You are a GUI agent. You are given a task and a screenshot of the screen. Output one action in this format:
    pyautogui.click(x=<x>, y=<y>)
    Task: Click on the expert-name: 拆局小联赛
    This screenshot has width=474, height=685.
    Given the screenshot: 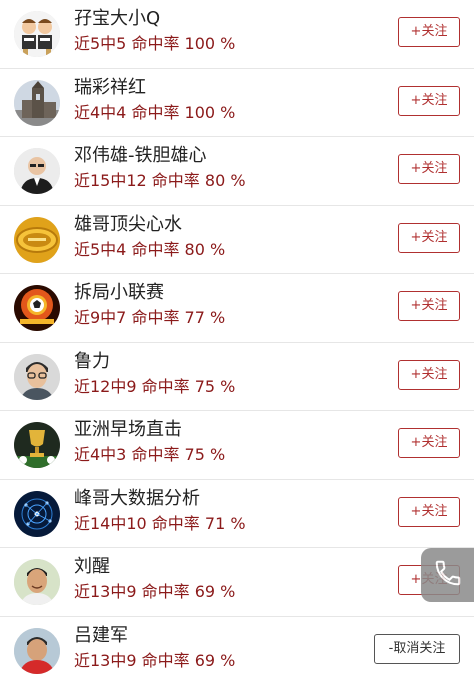 What is the action you would take?
    pyautogui.click(x=119, y=291)
    